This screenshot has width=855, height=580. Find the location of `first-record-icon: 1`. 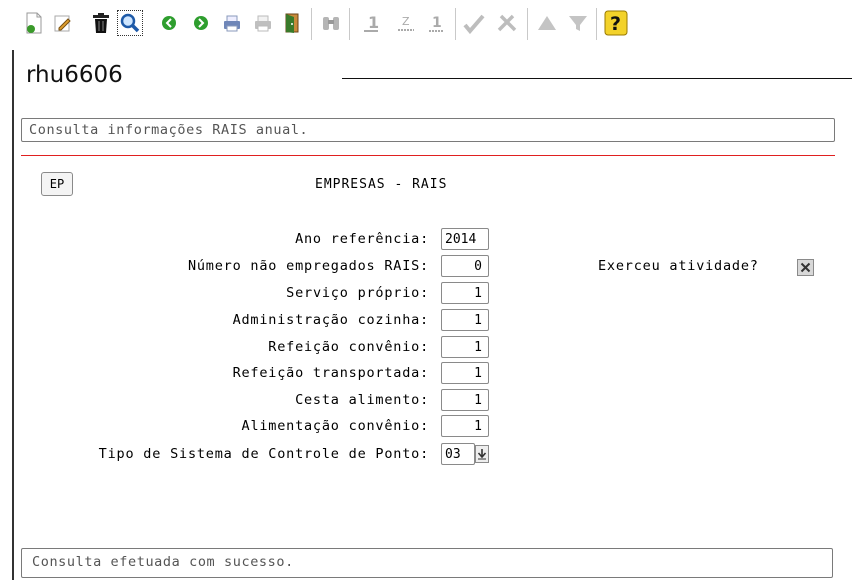

first-record-icon: 1 is located at coordinates (371, 23).